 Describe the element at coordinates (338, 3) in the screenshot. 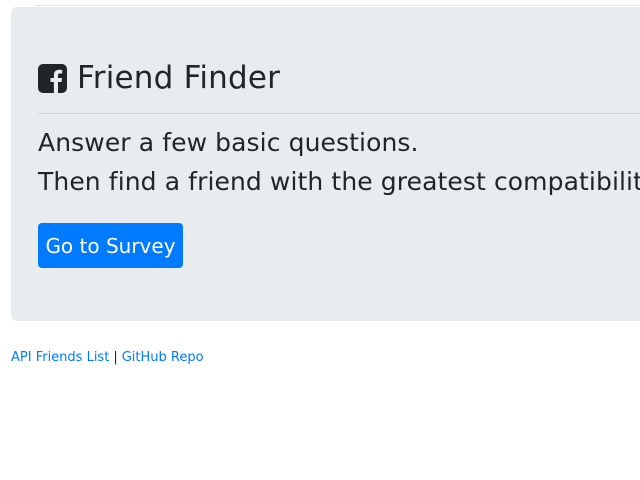

I see `top-navbar-edge` at that location.